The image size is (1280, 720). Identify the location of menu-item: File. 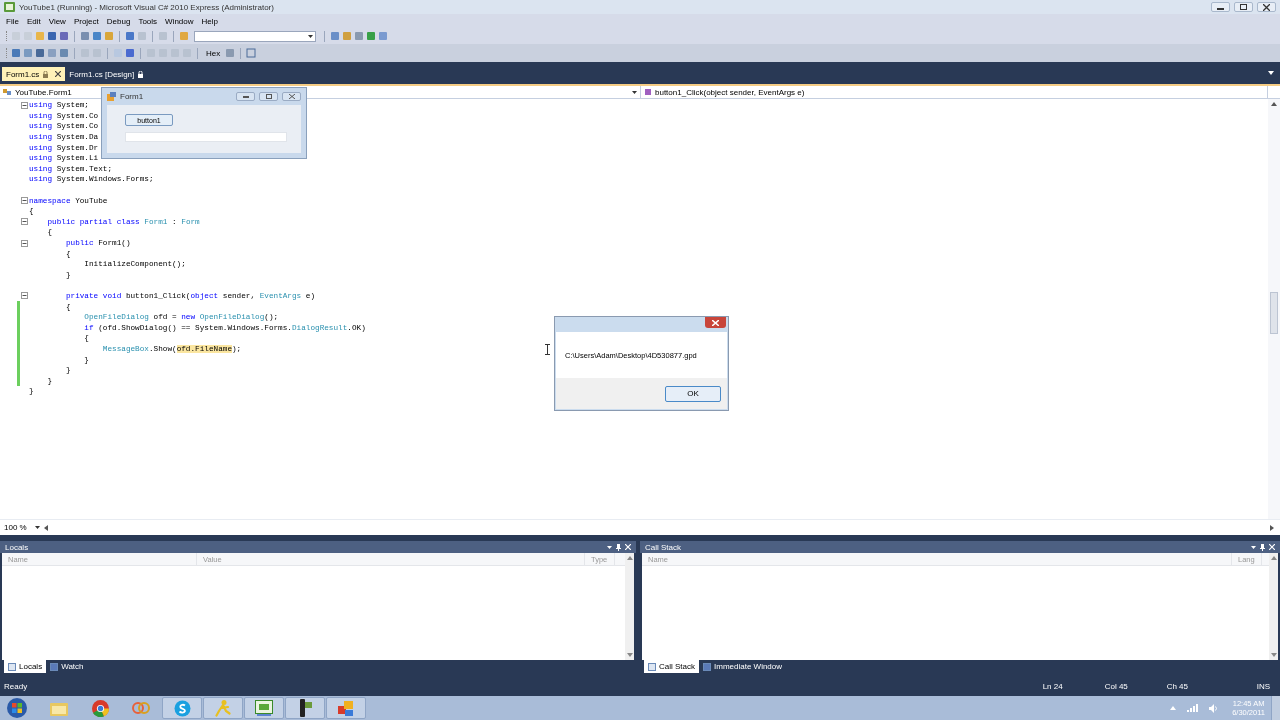
(12, 21).